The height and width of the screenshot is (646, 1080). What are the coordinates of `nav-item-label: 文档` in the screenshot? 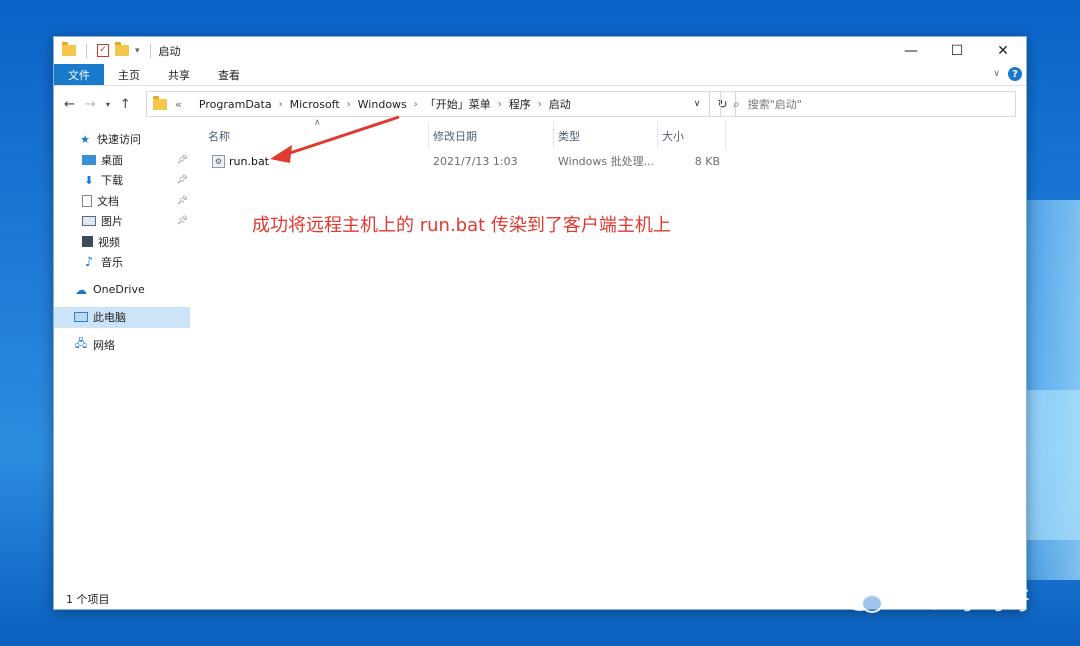 It's located at (108, 201).